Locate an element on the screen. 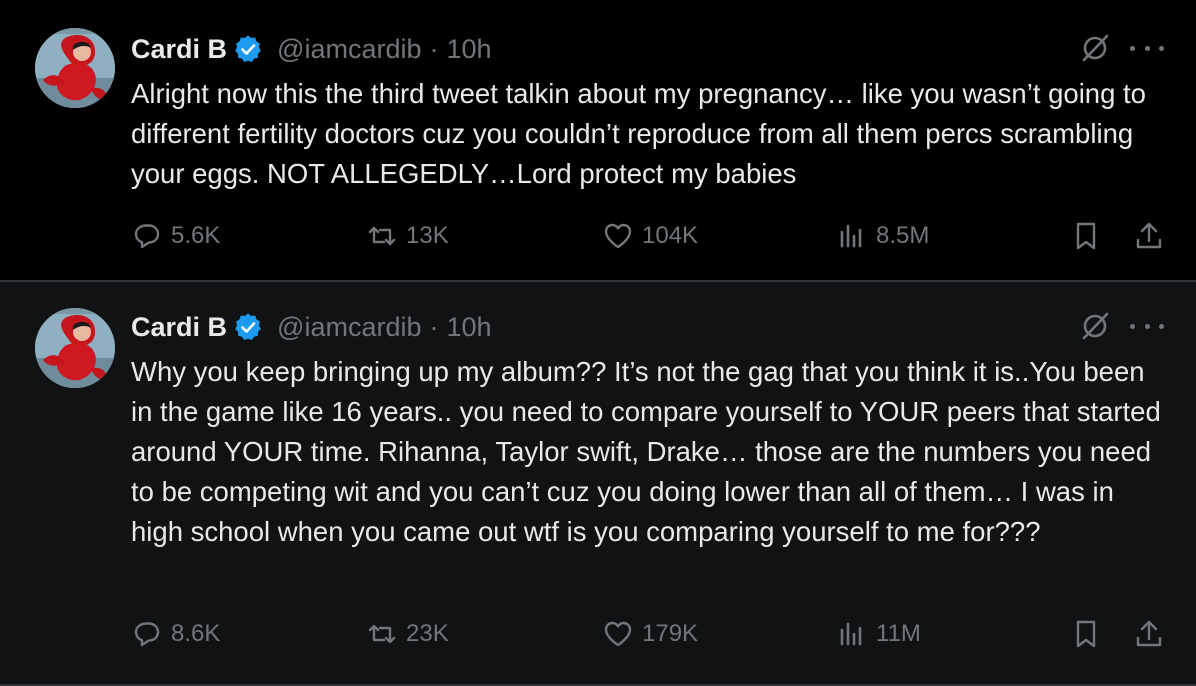 The image size is (1196, 686). like-count: 179K is located at coordinates (670, 633).